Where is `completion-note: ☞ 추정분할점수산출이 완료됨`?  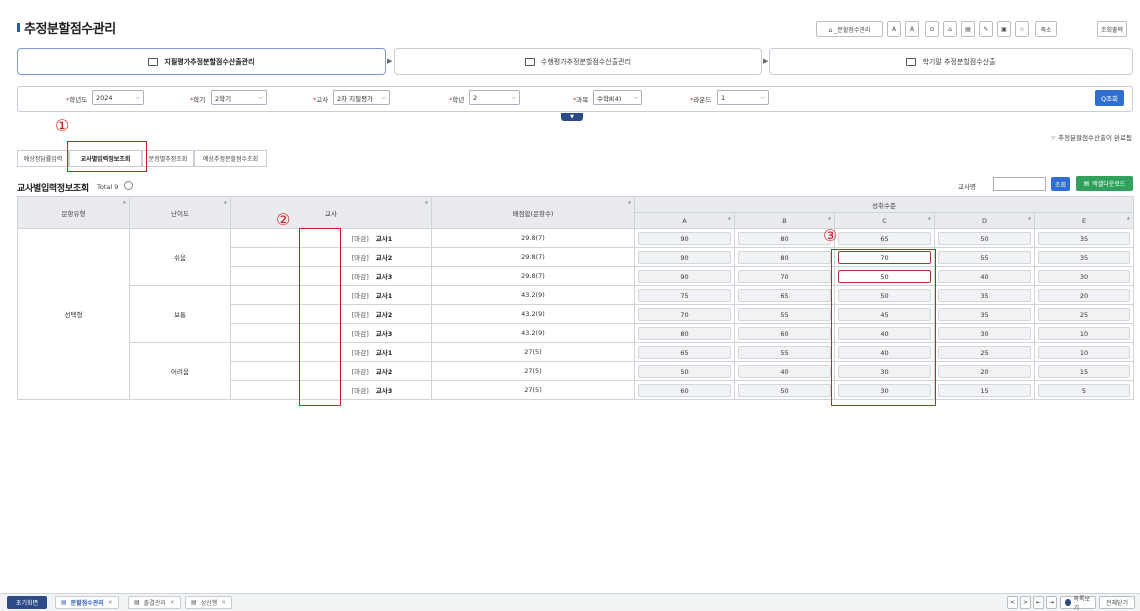 completion-note: ☞ 추정분할점수산출이 완료됨 is located at coordinates (1091, 138).